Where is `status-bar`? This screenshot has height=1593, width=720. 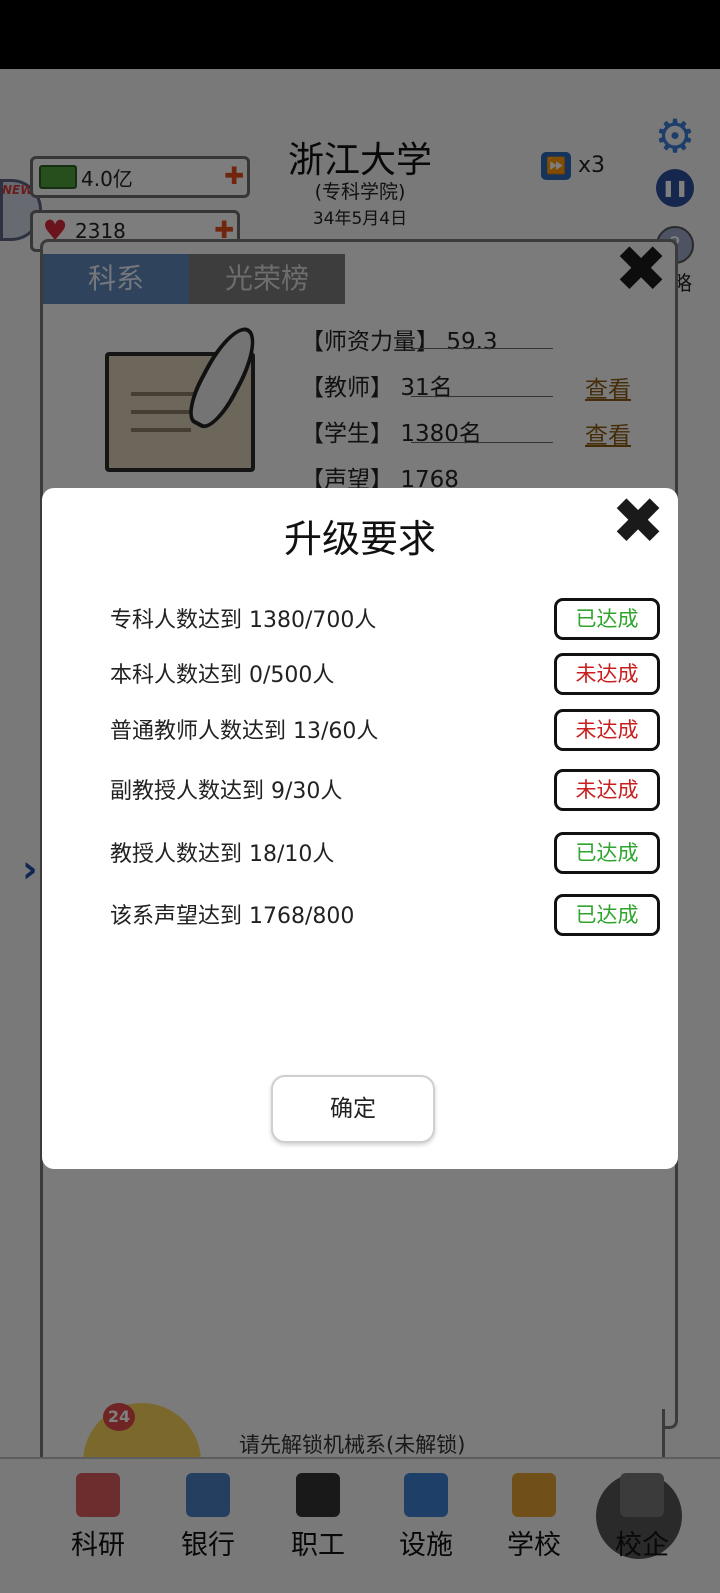 status-bar is located at coordinates (360, 34).